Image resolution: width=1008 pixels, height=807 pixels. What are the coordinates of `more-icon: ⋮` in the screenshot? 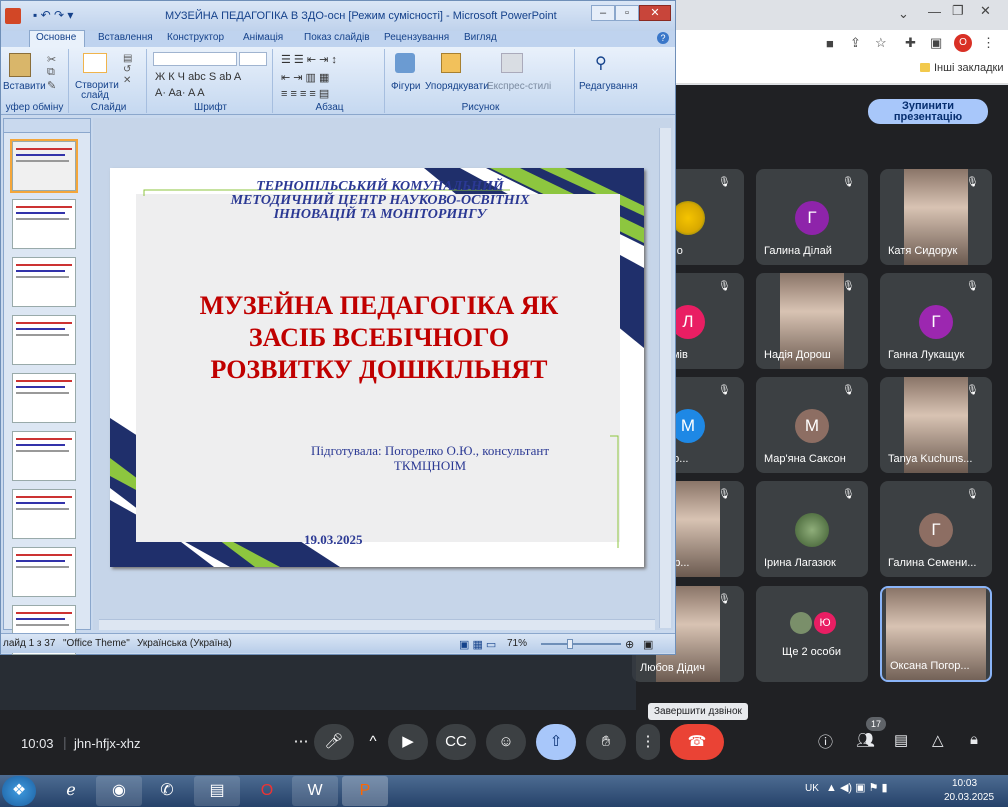 It's located at (648, 741).